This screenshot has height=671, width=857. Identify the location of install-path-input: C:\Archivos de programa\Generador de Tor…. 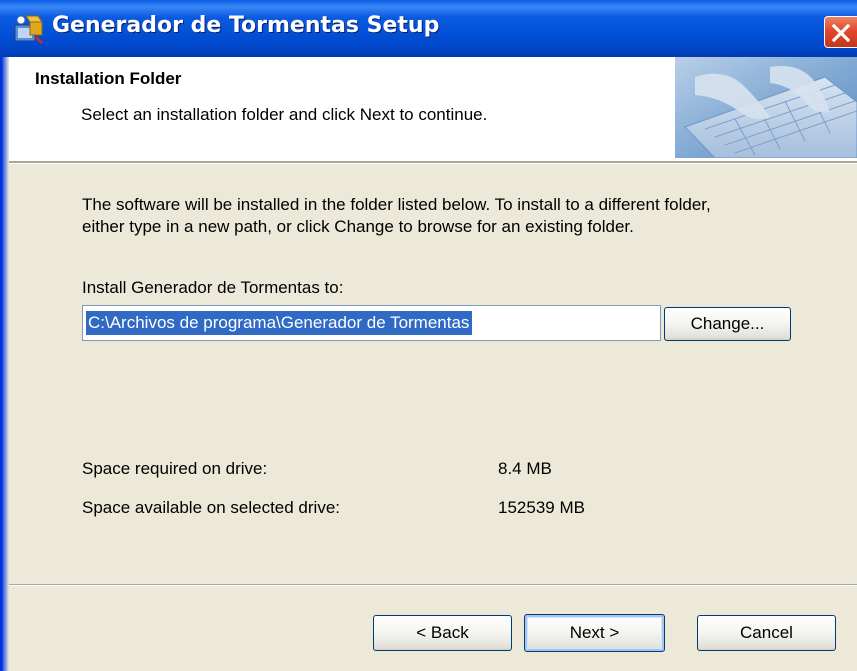
(371, 323).